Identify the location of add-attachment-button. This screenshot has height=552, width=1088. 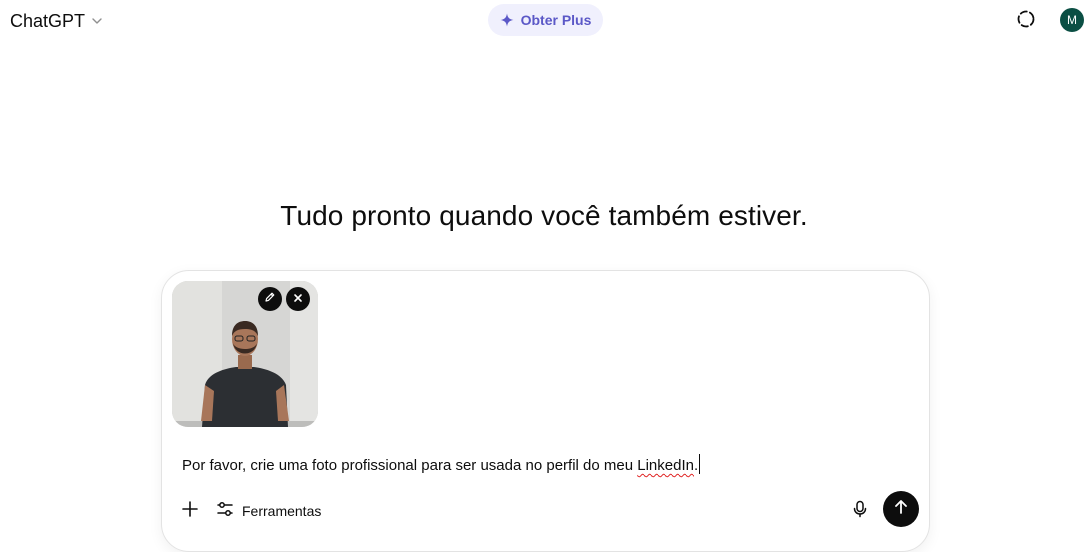
(190, 511).